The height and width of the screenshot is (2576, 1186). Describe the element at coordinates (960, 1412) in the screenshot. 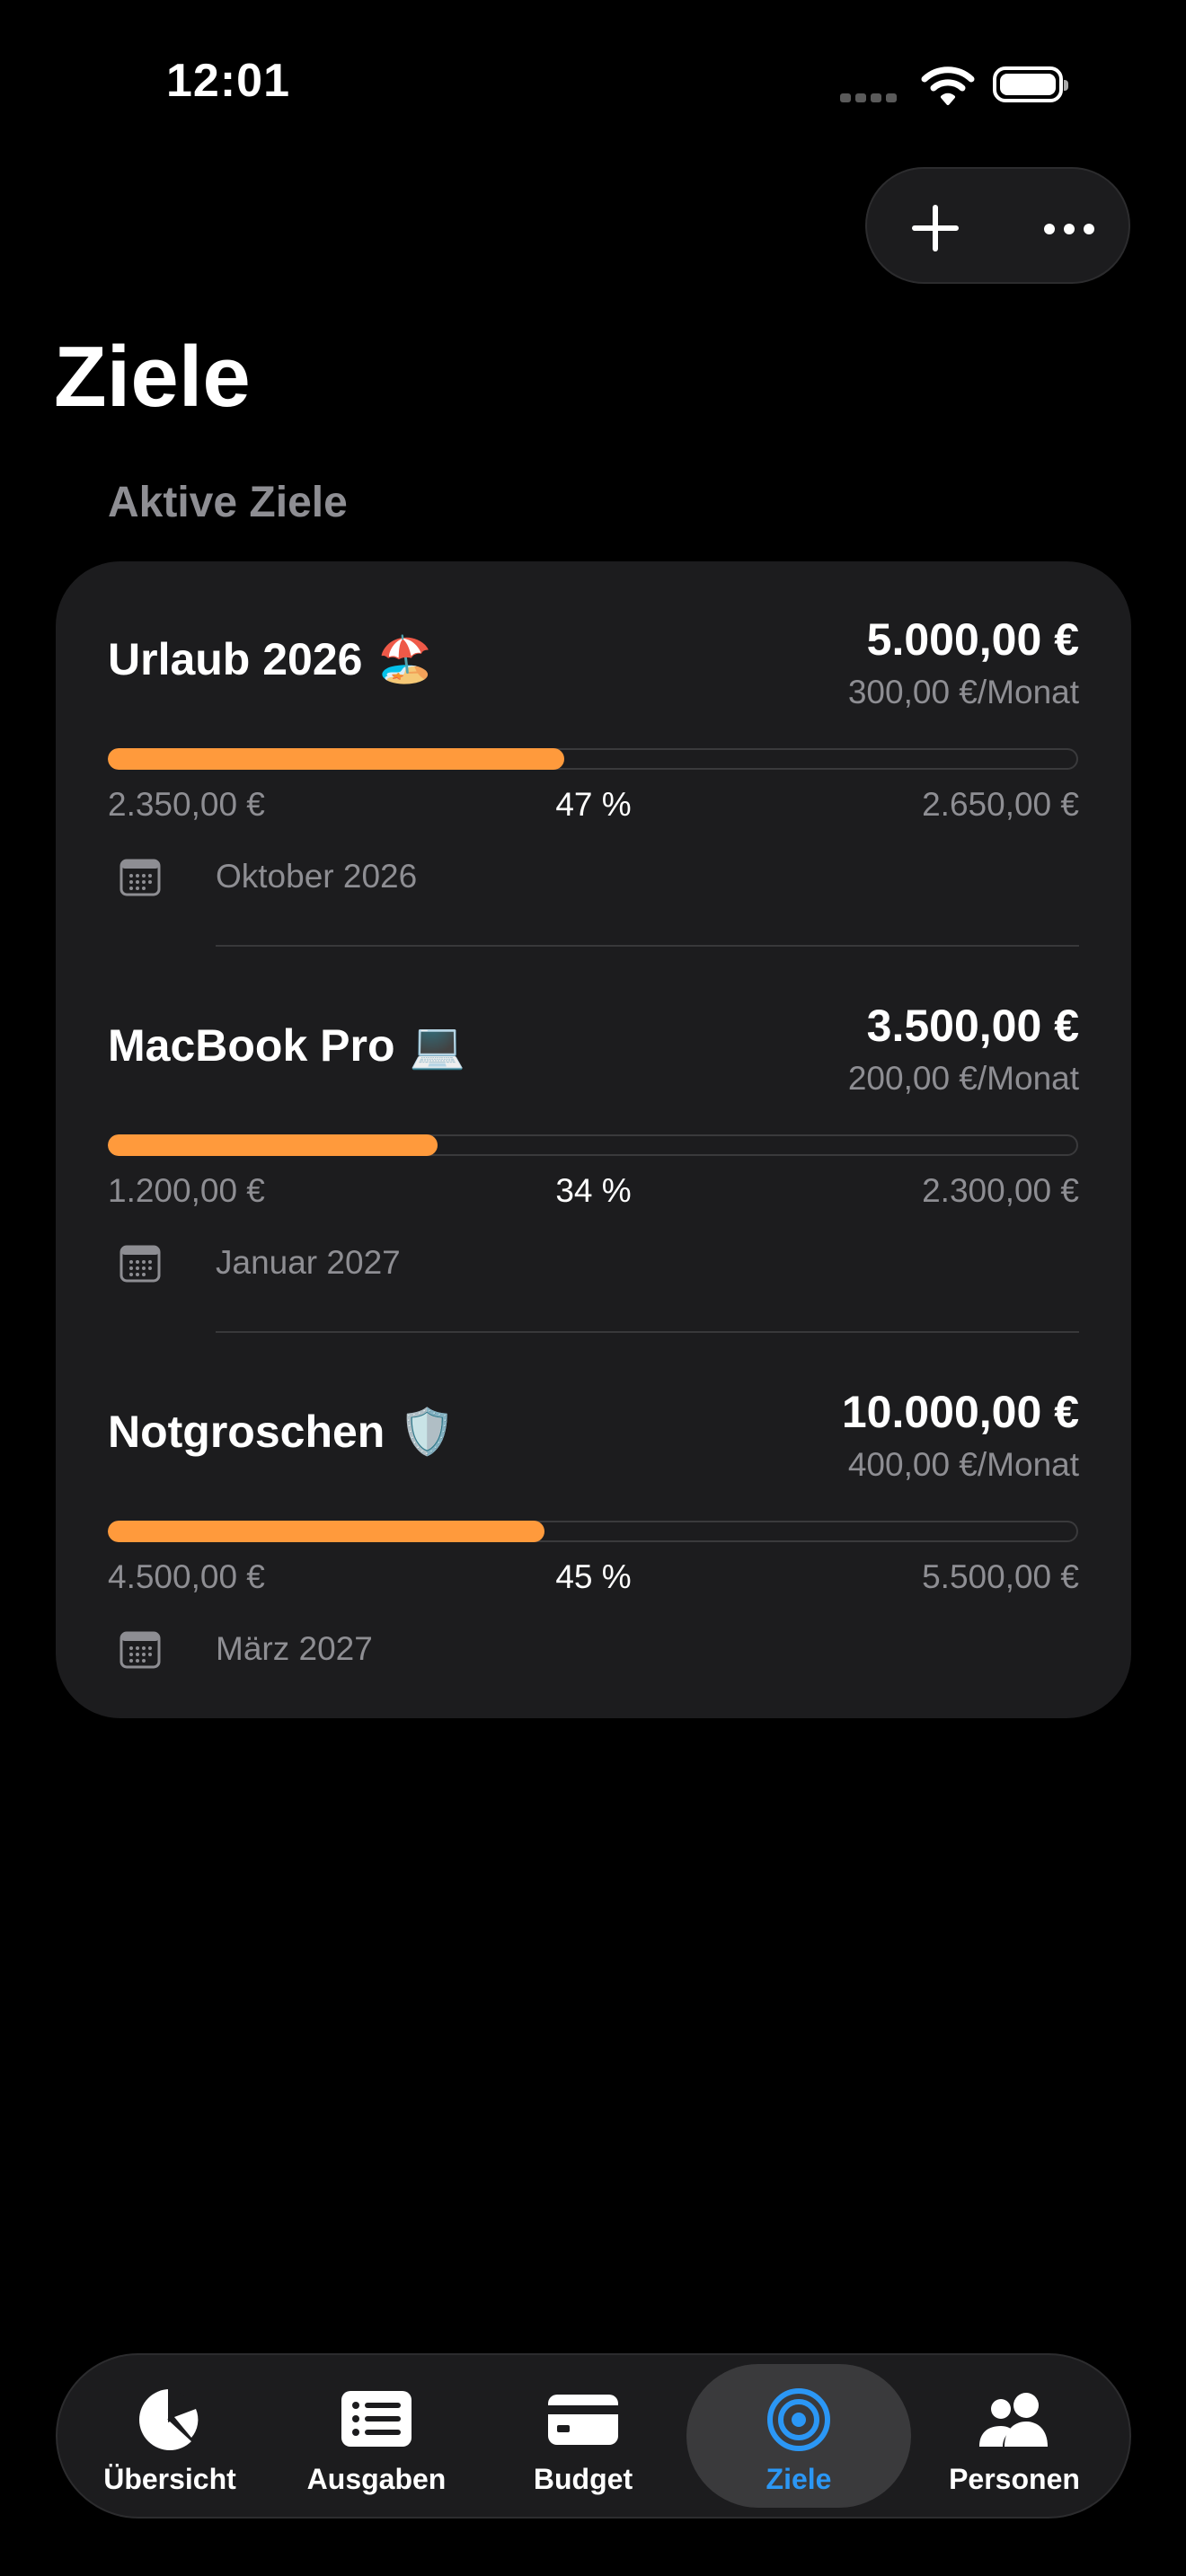

I see `goal-target-amount: 10.000,00 €` at that location.